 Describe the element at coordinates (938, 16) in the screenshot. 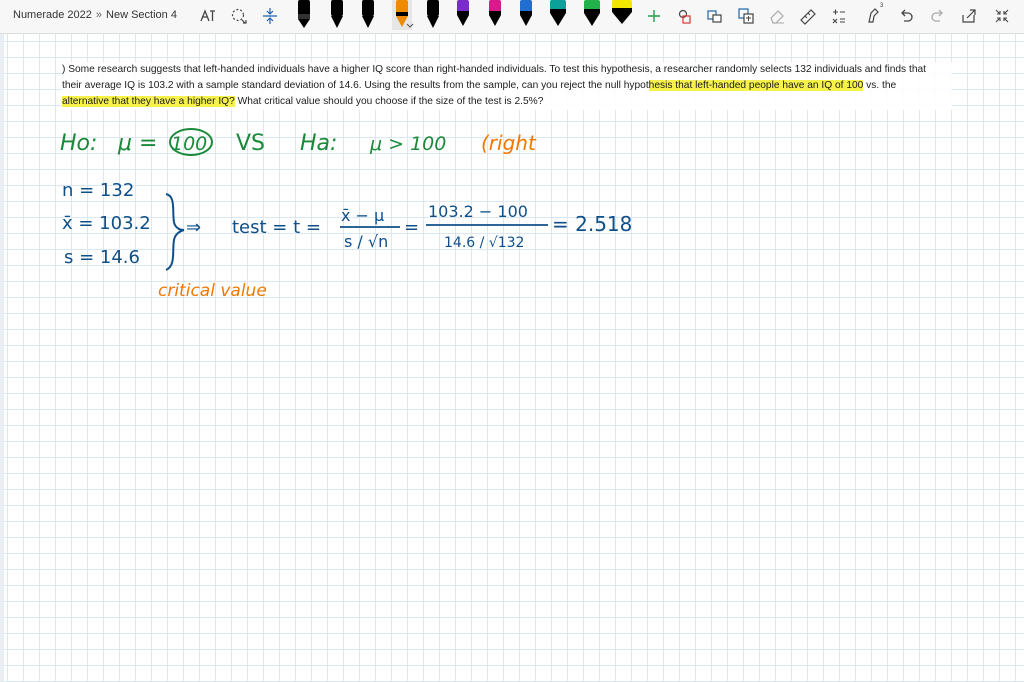

I see `redo-icon` at that location.